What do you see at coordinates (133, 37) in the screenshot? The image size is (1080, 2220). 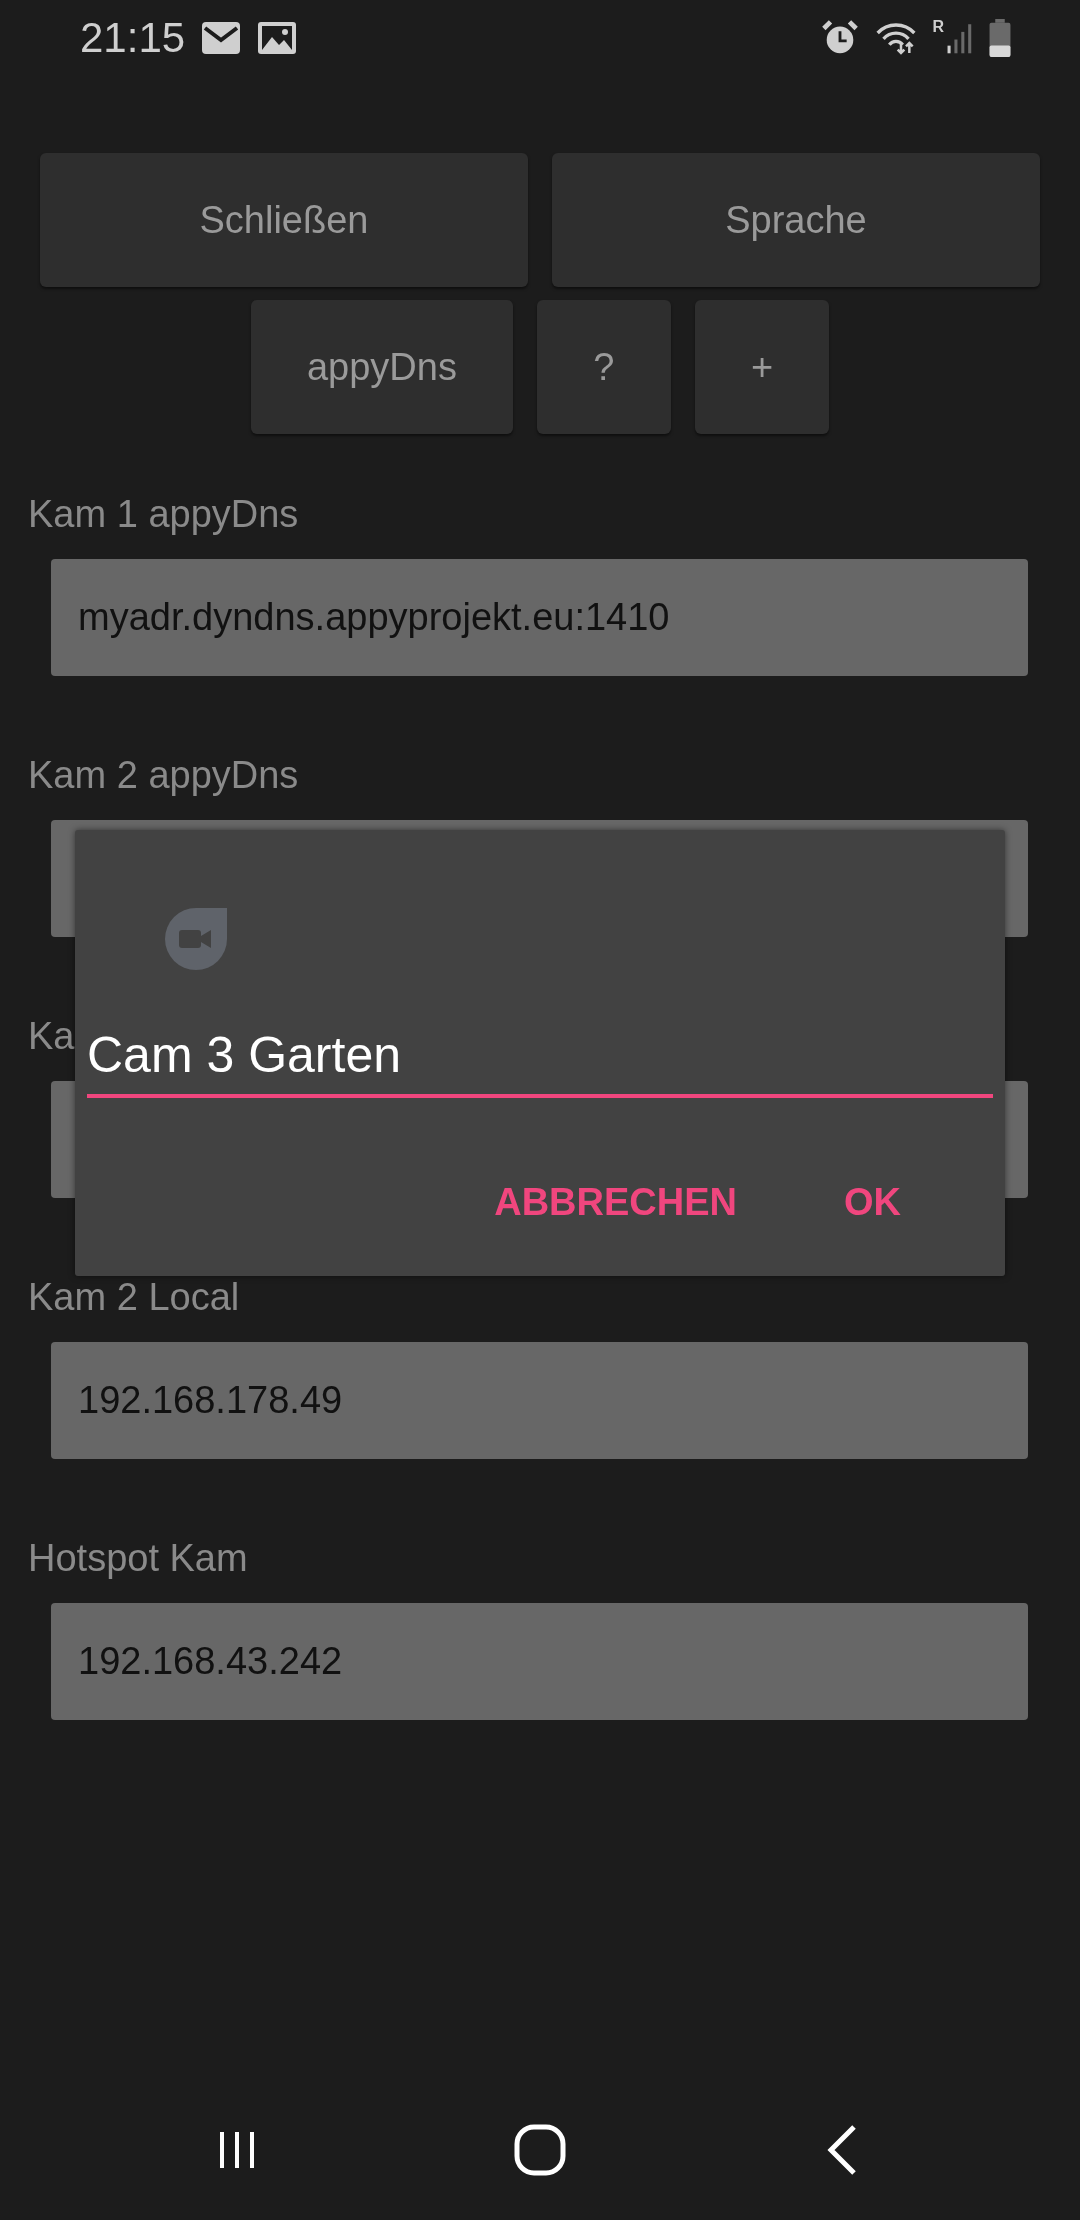 I see `clock-time: 21:15` at bounding box center [133, 37].